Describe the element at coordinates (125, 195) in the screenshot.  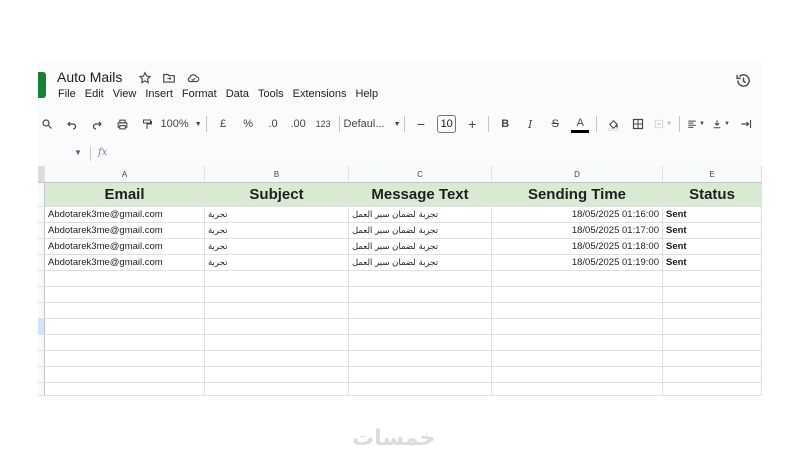
I see `header-email: Email` at that location.